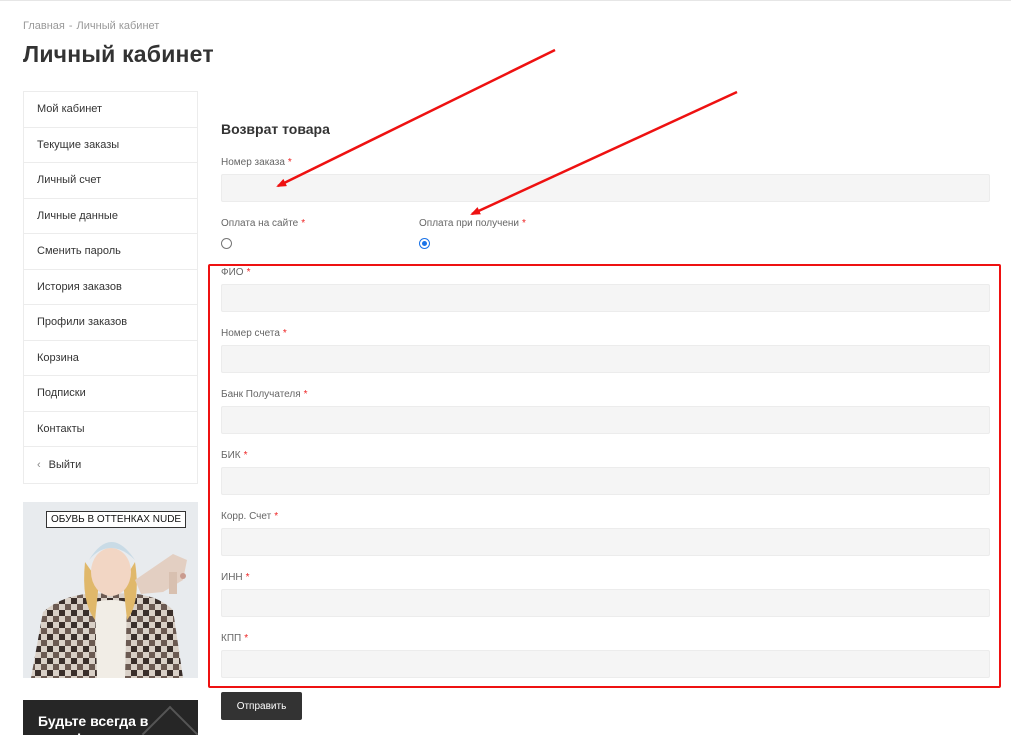 This screenshot has height=735, width=1011. I want to click on bank-label: Банк Получателя *, so click(264, 394).